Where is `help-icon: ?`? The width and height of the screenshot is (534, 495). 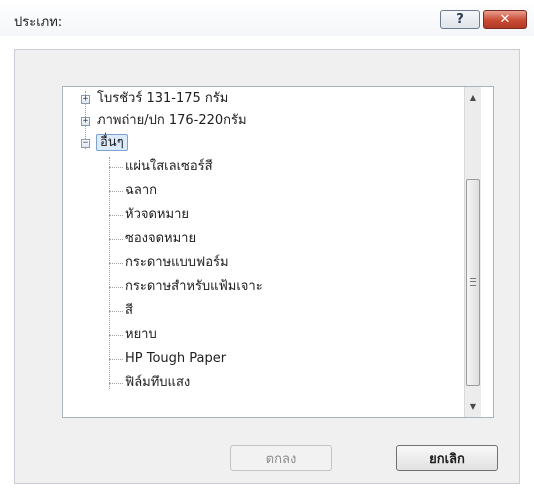
help-icon: ? is located at coordinates (460, 19).